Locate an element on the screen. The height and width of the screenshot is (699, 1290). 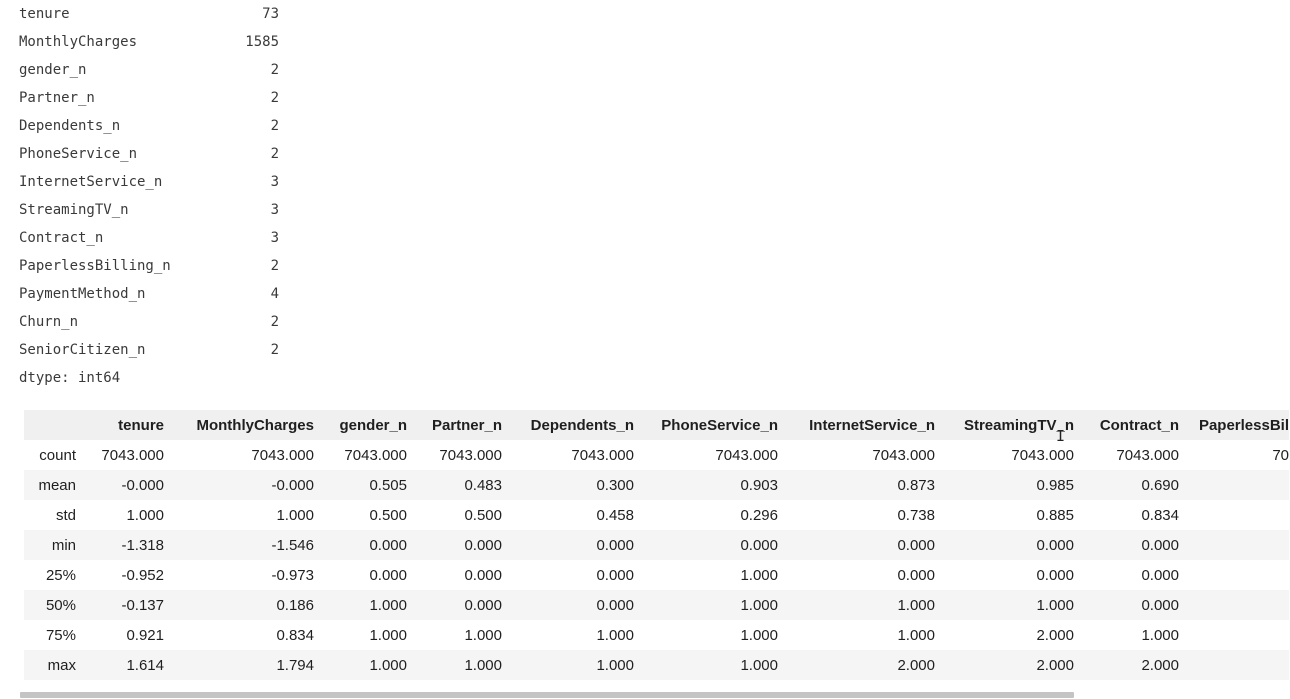
series-row: SeniorCitizen_n 2 is located at coordinates (149, 350).